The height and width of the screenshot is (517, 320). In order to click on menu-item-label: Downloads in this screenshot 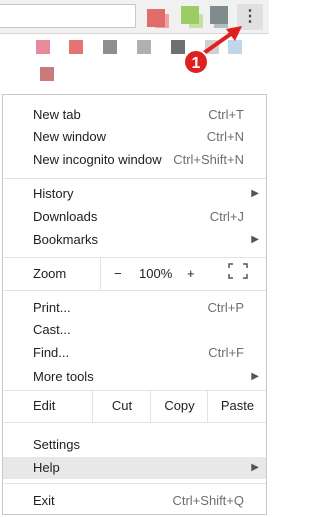, I will do `click(65, 216)`.